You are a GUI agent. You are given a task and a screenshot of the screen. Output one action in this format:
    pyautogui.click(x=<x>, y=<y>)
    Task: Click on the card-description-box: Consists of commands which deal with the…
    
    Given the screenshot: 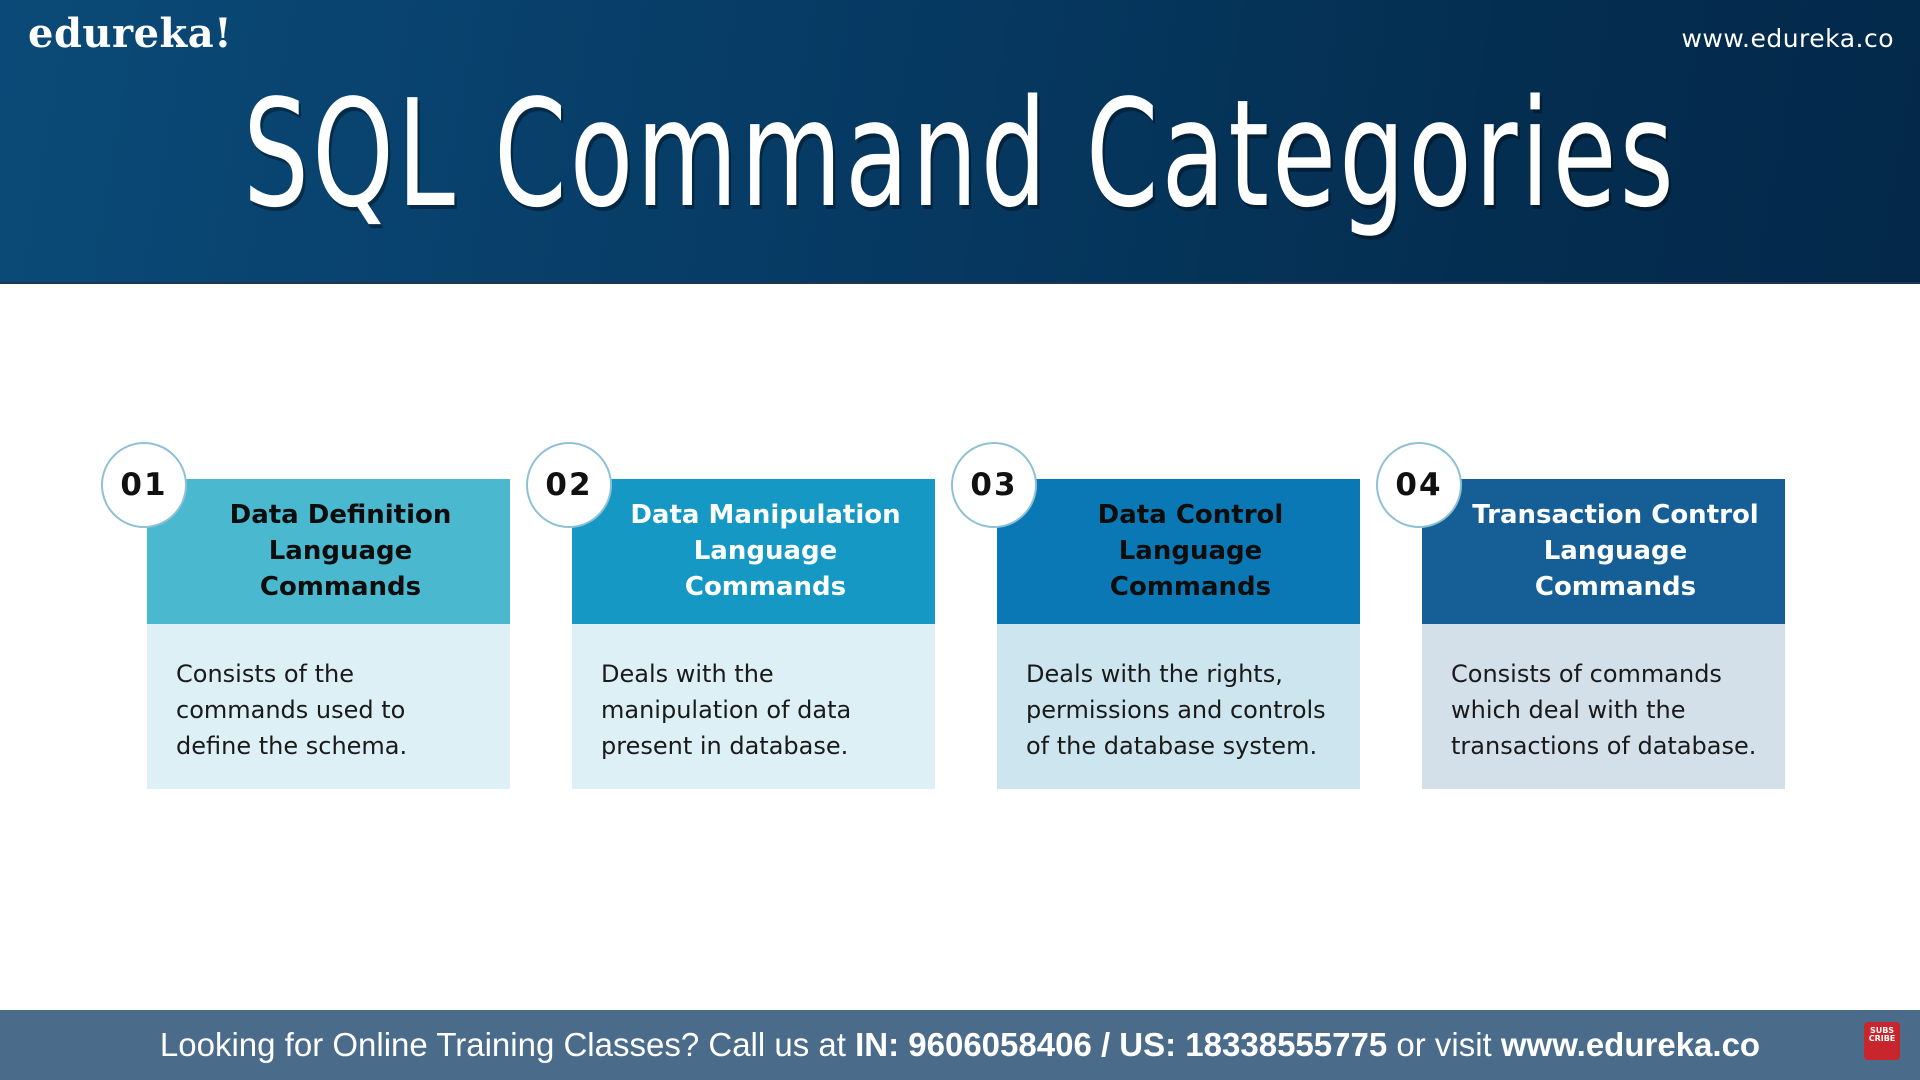 What is the action you would take?
    pyautogui.click(x=1603, y=706)
    